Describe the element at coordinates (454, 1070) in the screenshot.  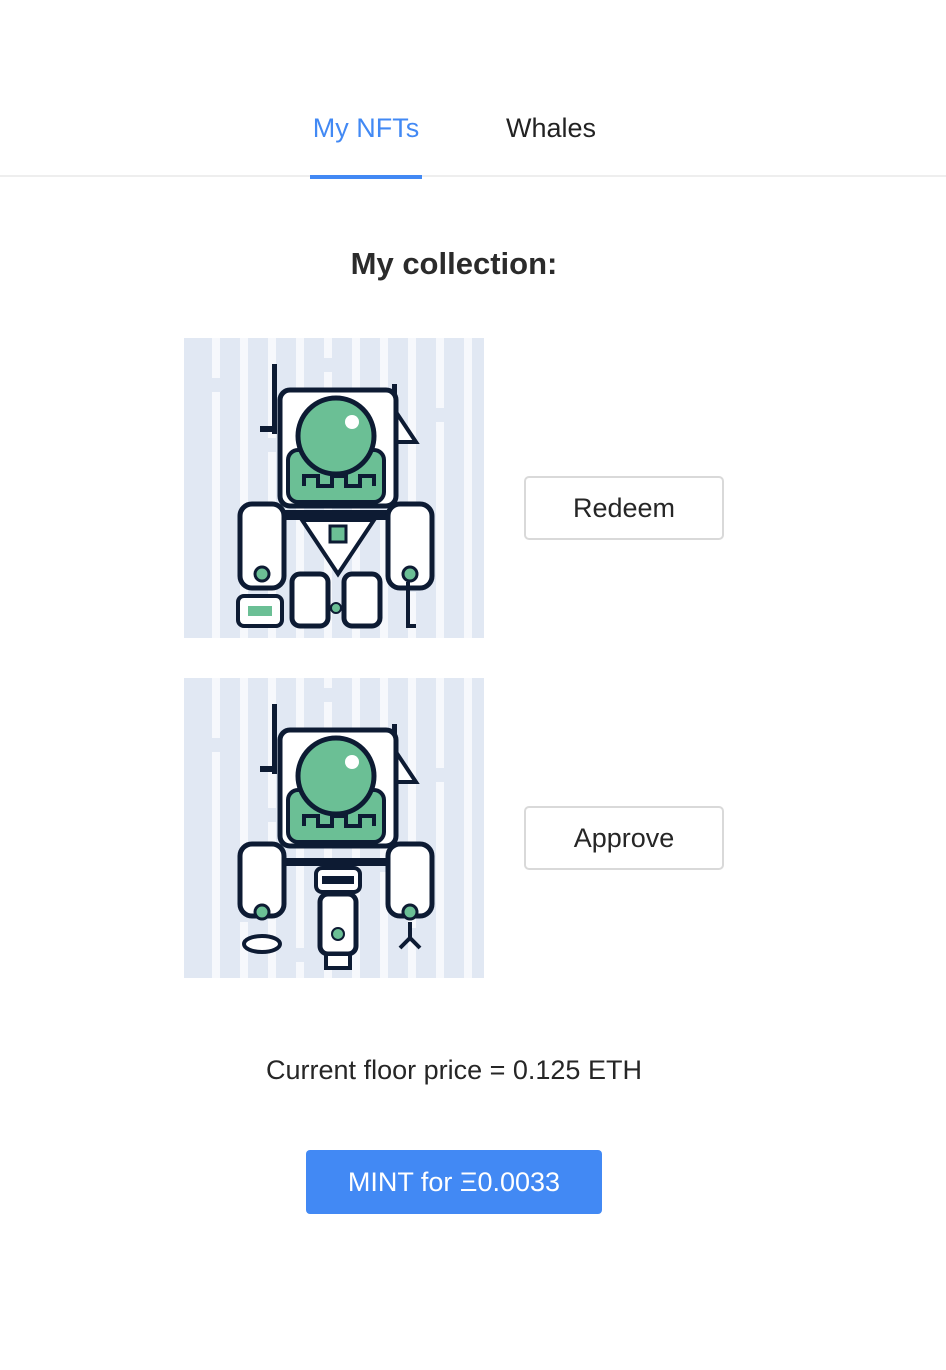
I see `floor-price-text: Current floor price = 0.125 ETH` at that location.